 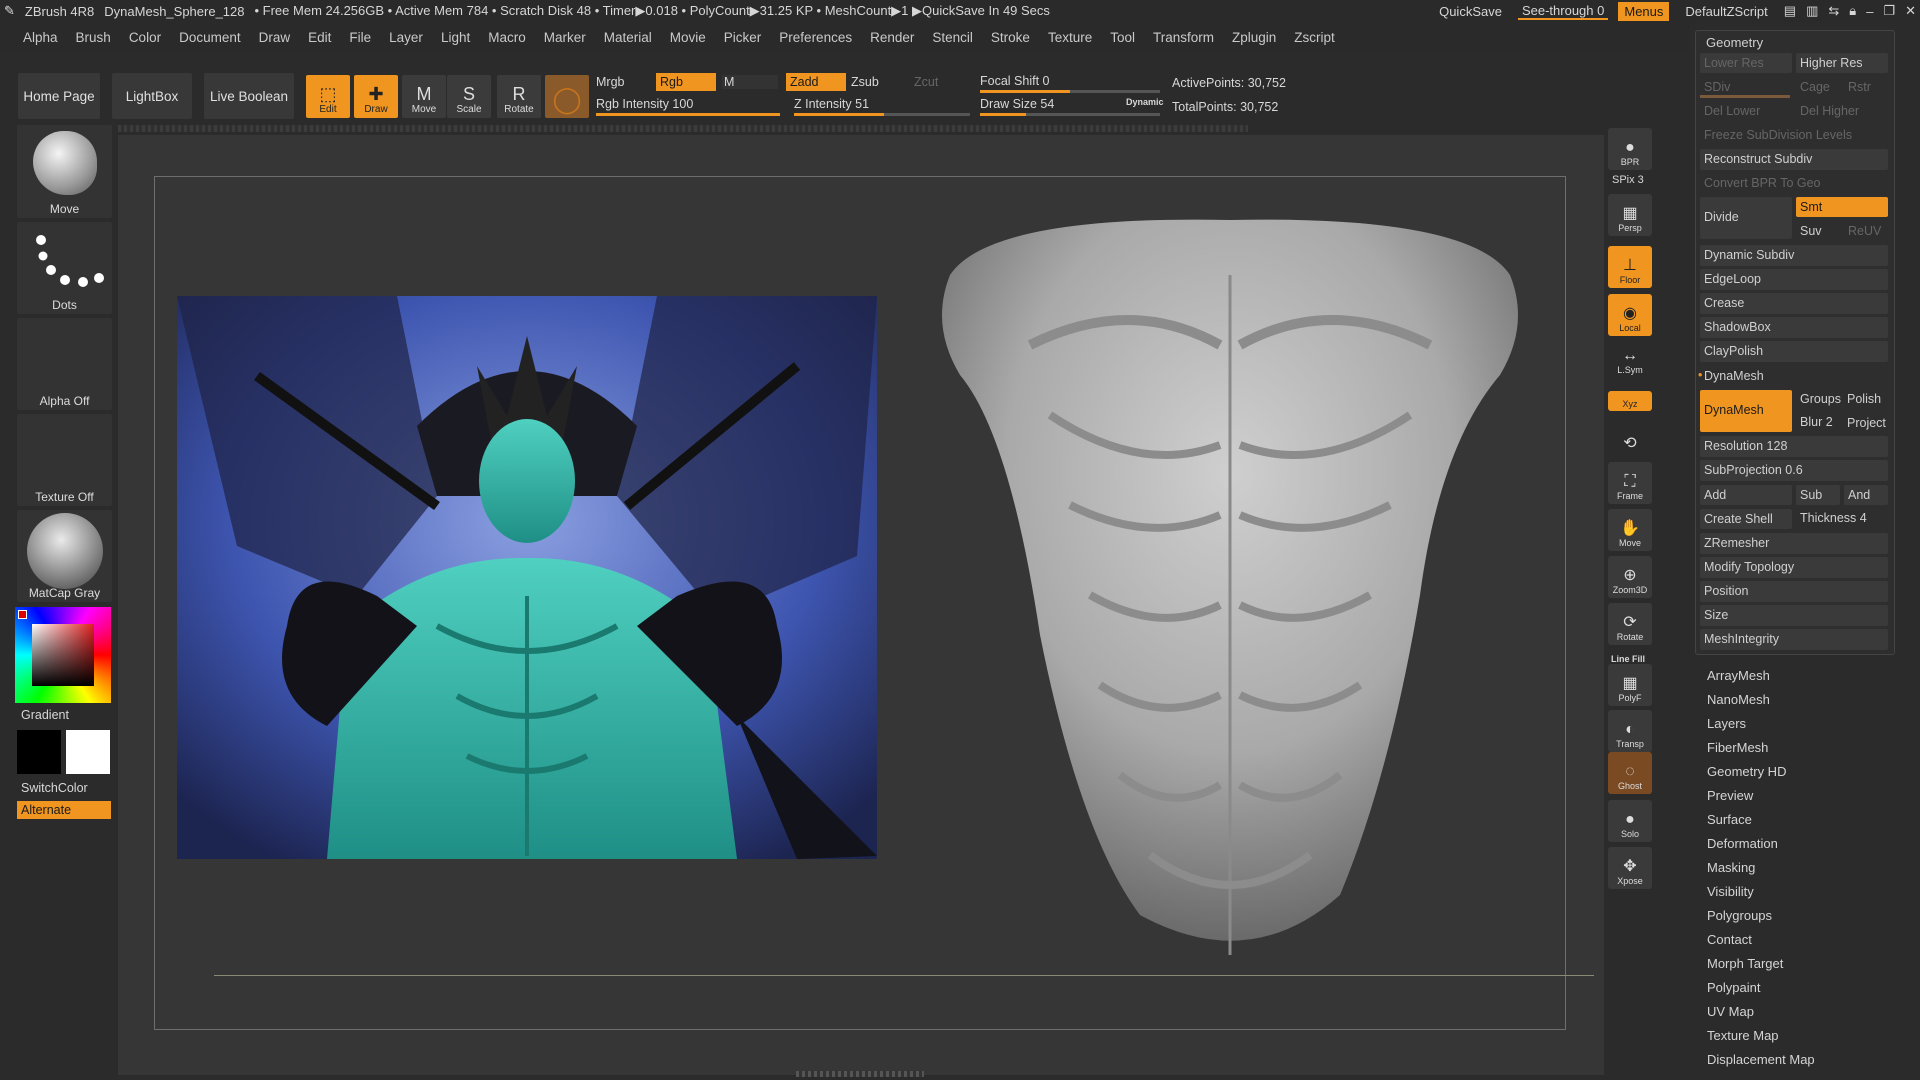 What do you see at coordinates (926, 82) in the screenshot?
I see `zcut-toggle: Zcut` at bounding box center [926, 82].